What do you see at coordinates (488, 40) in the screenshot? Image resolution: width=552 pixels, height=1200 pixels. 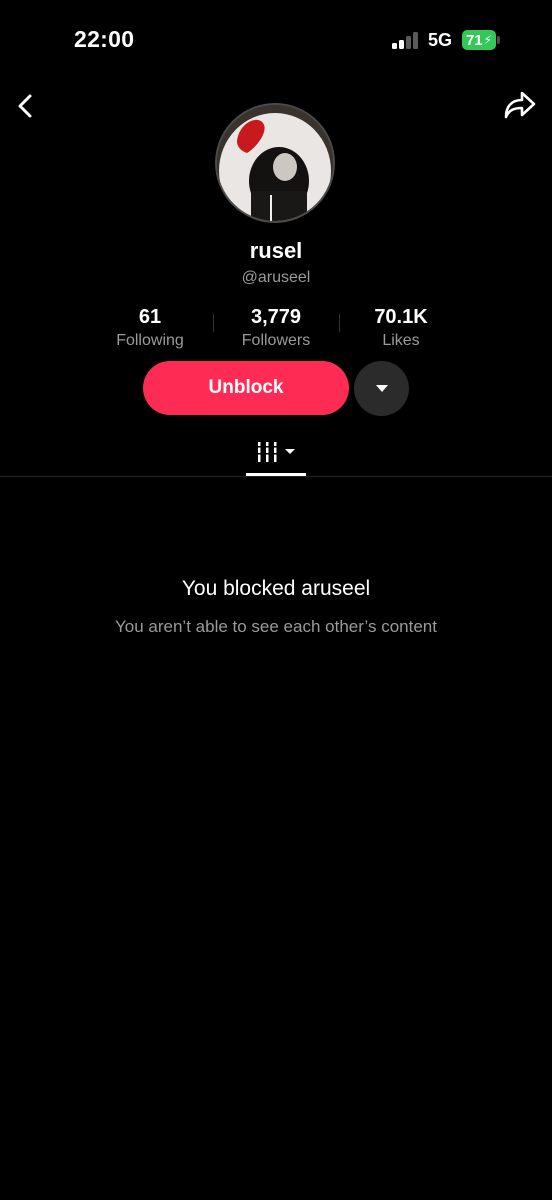 I see `charging-icon: ⚡` at bounding box center [488, 40].